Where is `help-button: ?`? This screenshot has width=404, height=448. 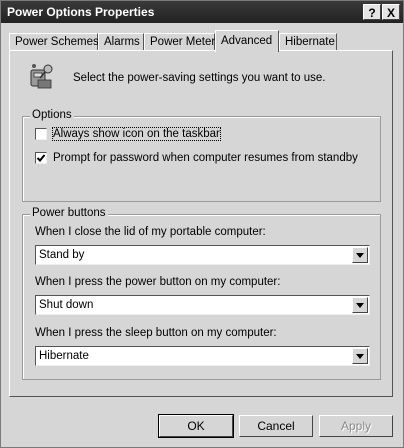
help-button: ? is located at coordinates (372, 12).